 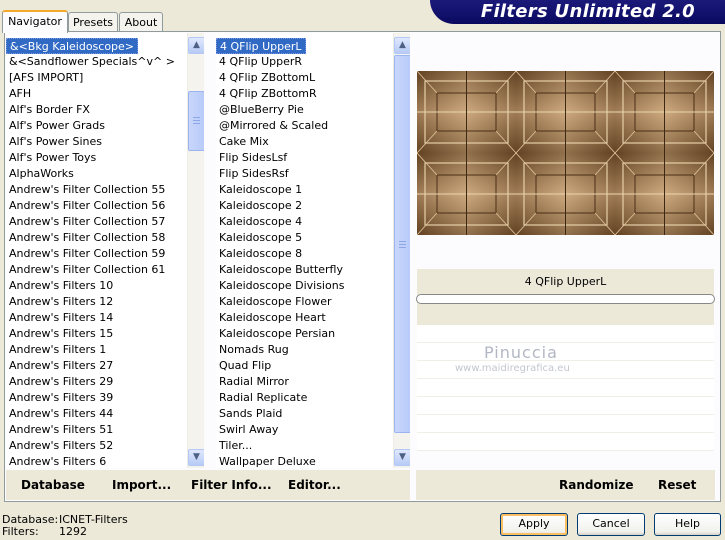 What do you see at coordinates (304, 270) in the screenshot?
I see `filter-list-item: Kaleidoscope Butterfly` at bounding box center [304, 270].